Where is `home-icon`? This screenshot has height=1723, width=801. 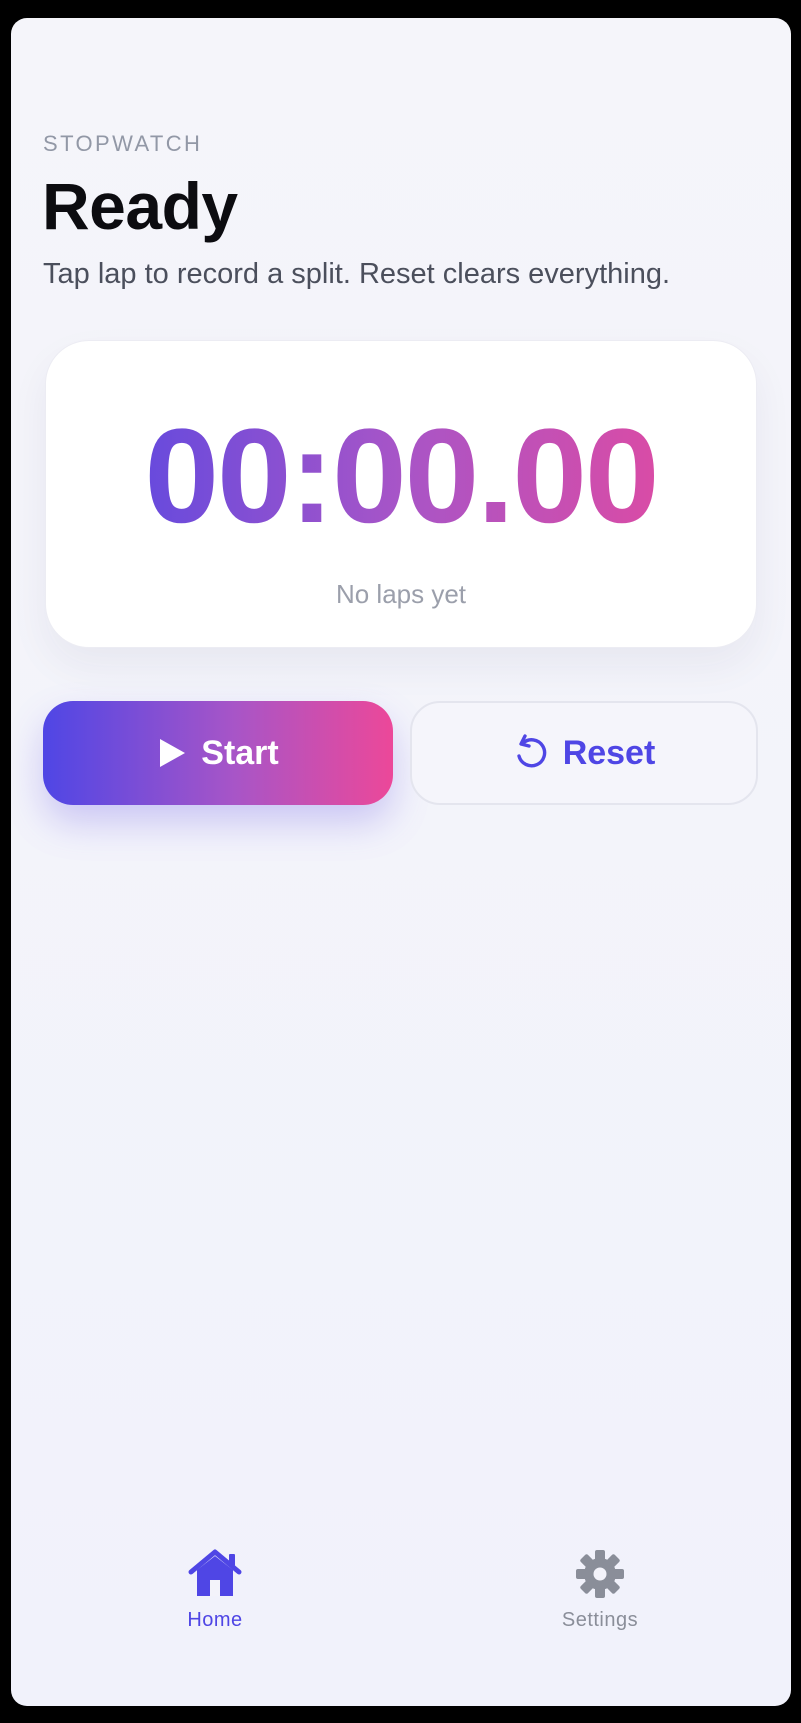
home-icon is located at coordinates (215, 1576).